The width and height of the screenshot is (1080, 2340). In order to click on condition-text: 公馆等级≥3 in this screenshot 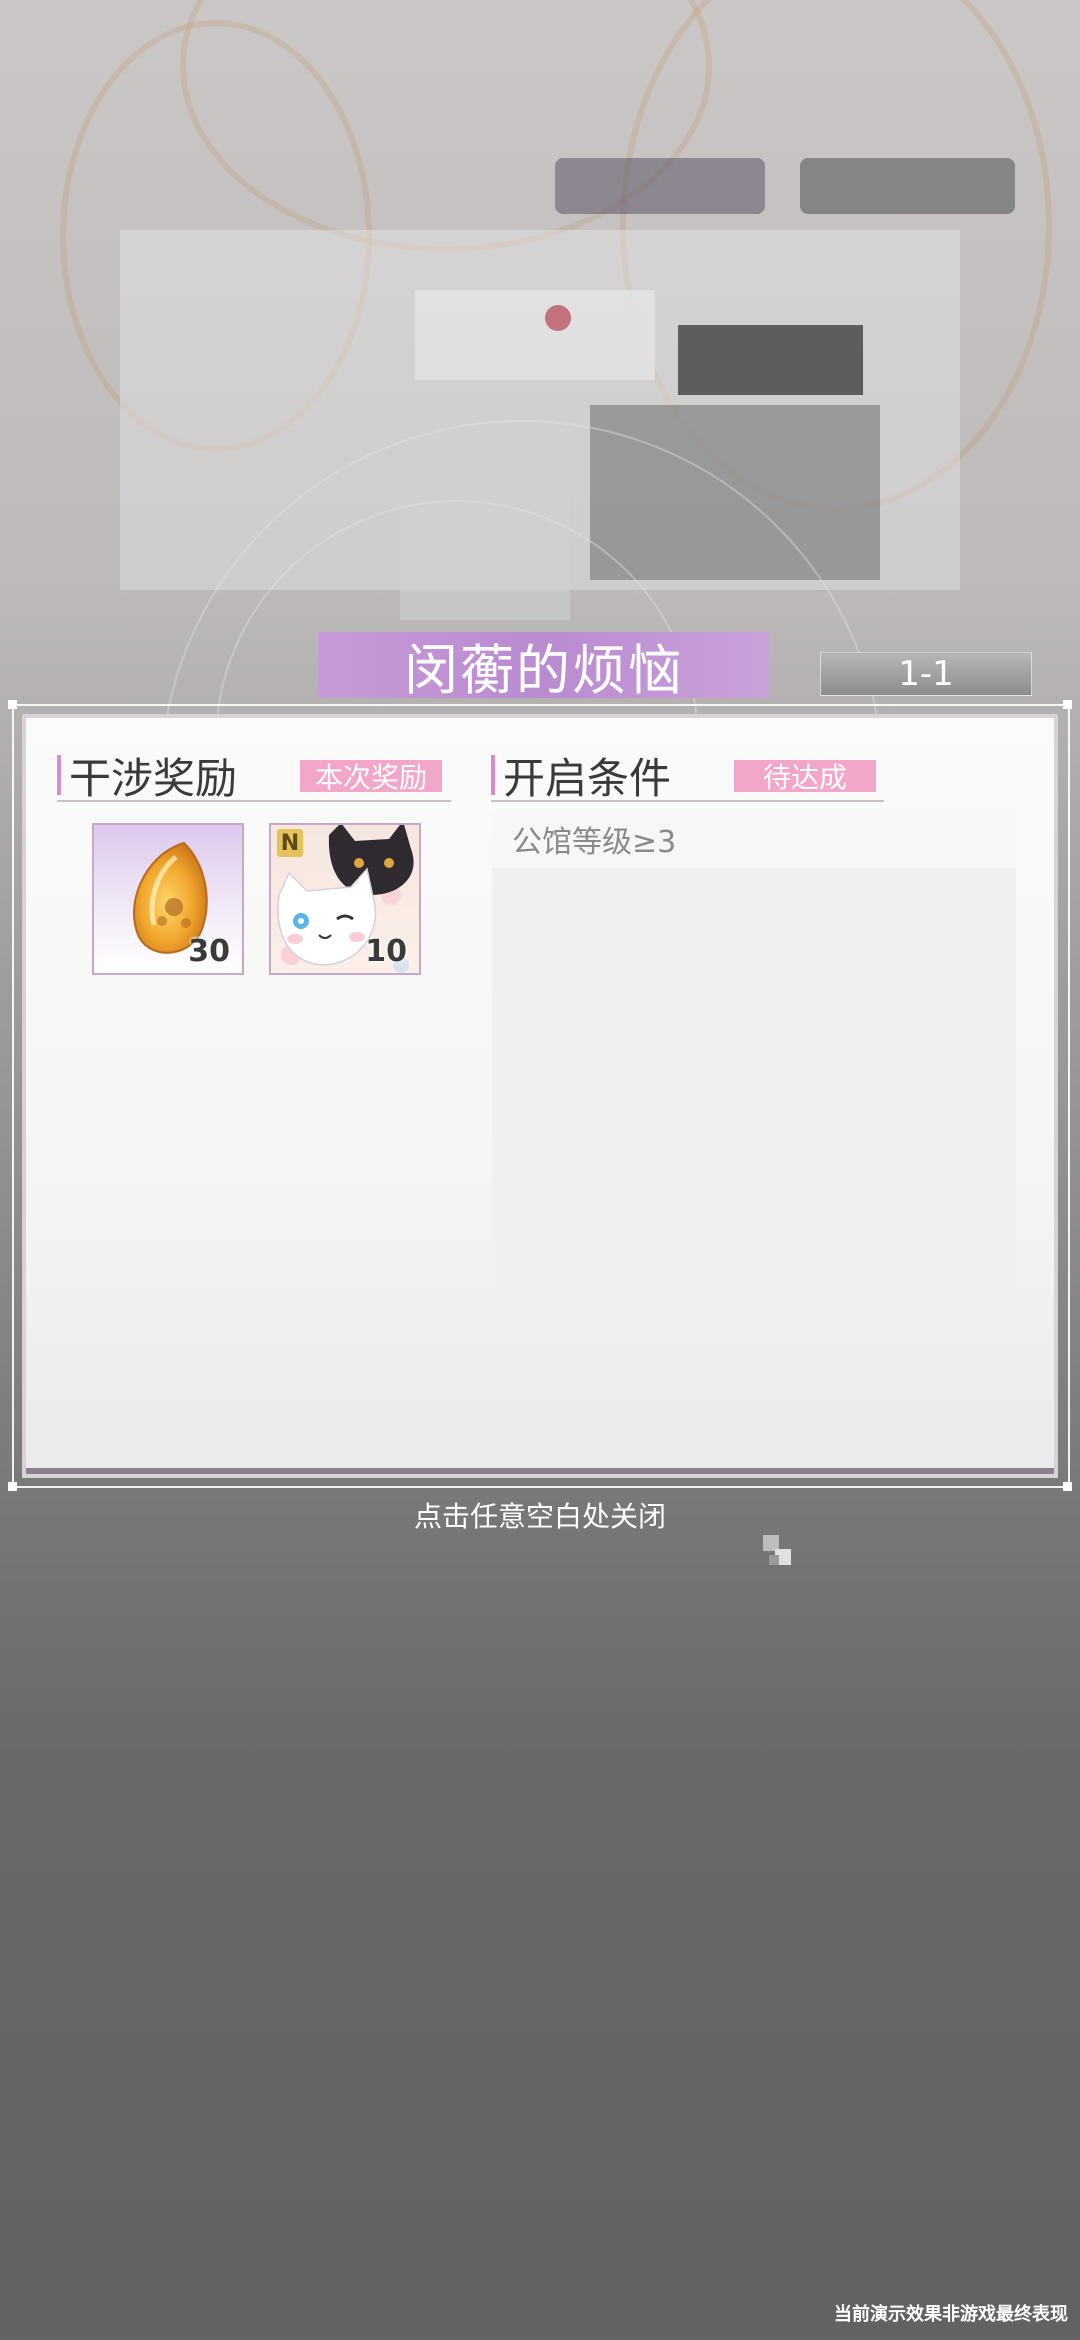, I will do `click(594, 842)`.